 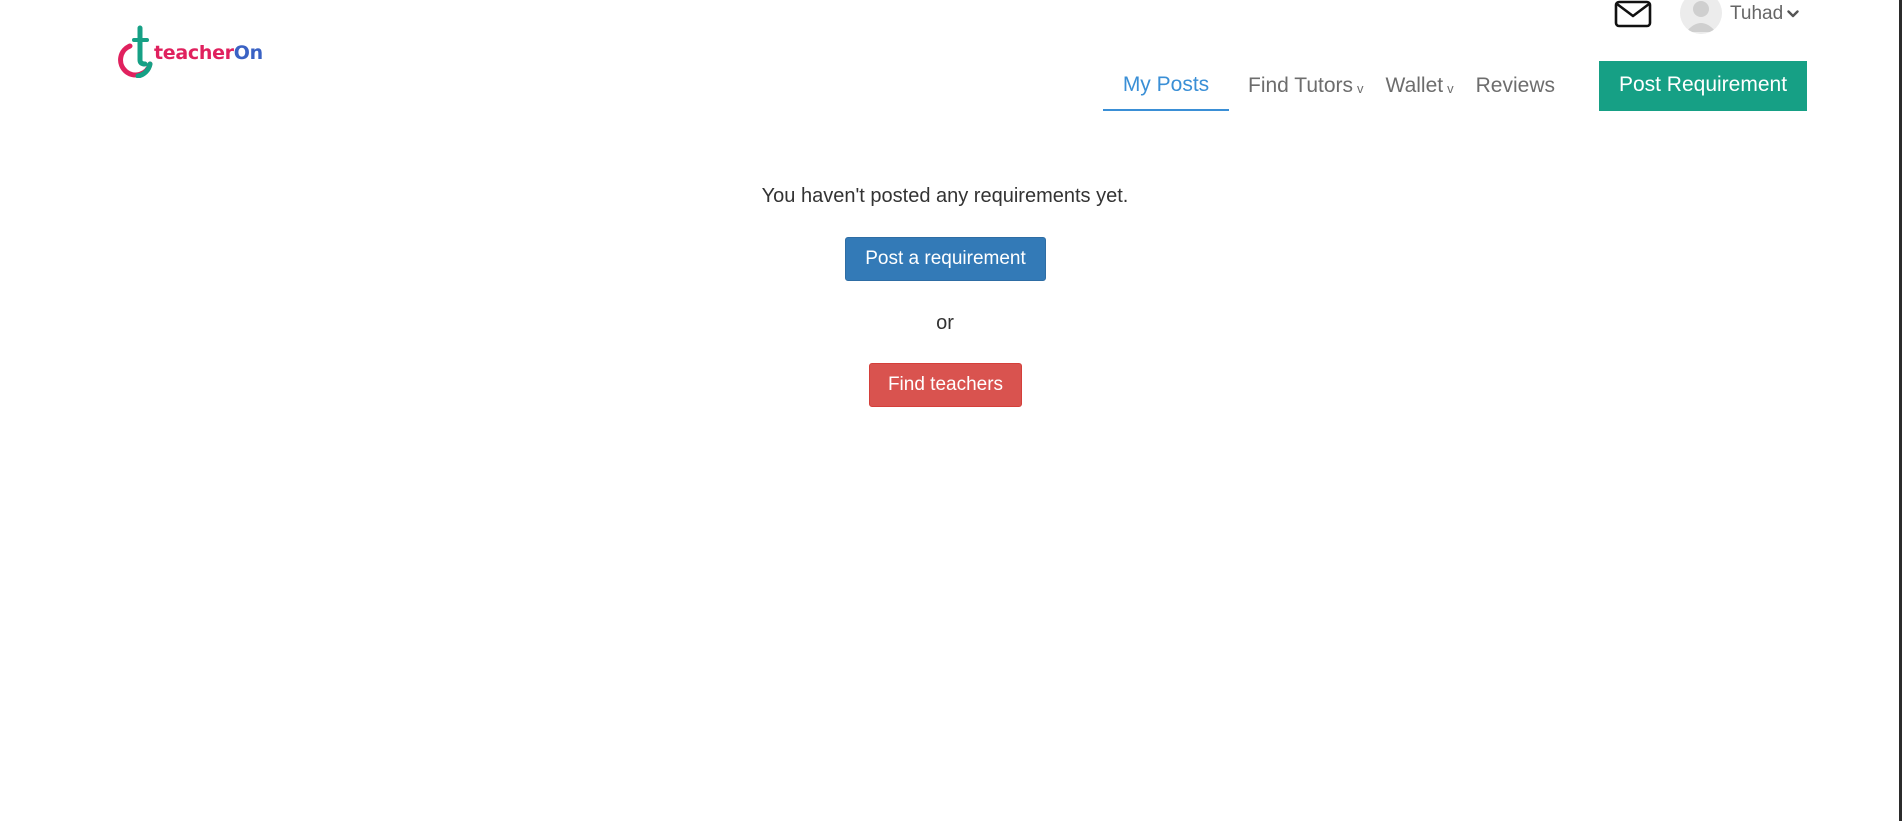 What do you see at coordinates (135, 51) in the screenshot?
I see `teacheron-logo-icon` at bounding box center [135, 51].